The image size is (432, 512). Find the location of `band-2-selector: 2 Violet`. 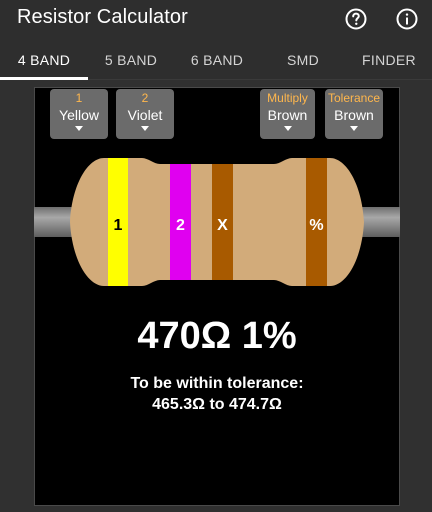

band-2-selector: 2 Violet is located at coordinates (145, 114).